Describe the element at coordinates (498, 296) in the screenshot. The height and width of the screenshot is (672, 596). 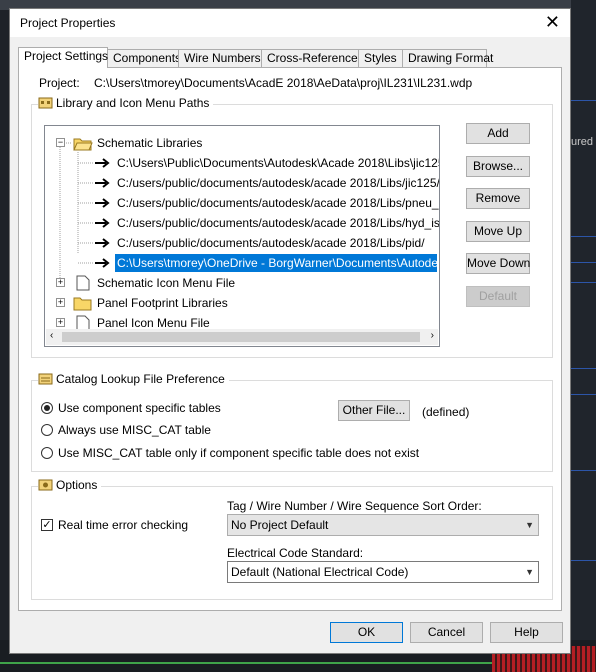
I see `default-button: Default` at that location.